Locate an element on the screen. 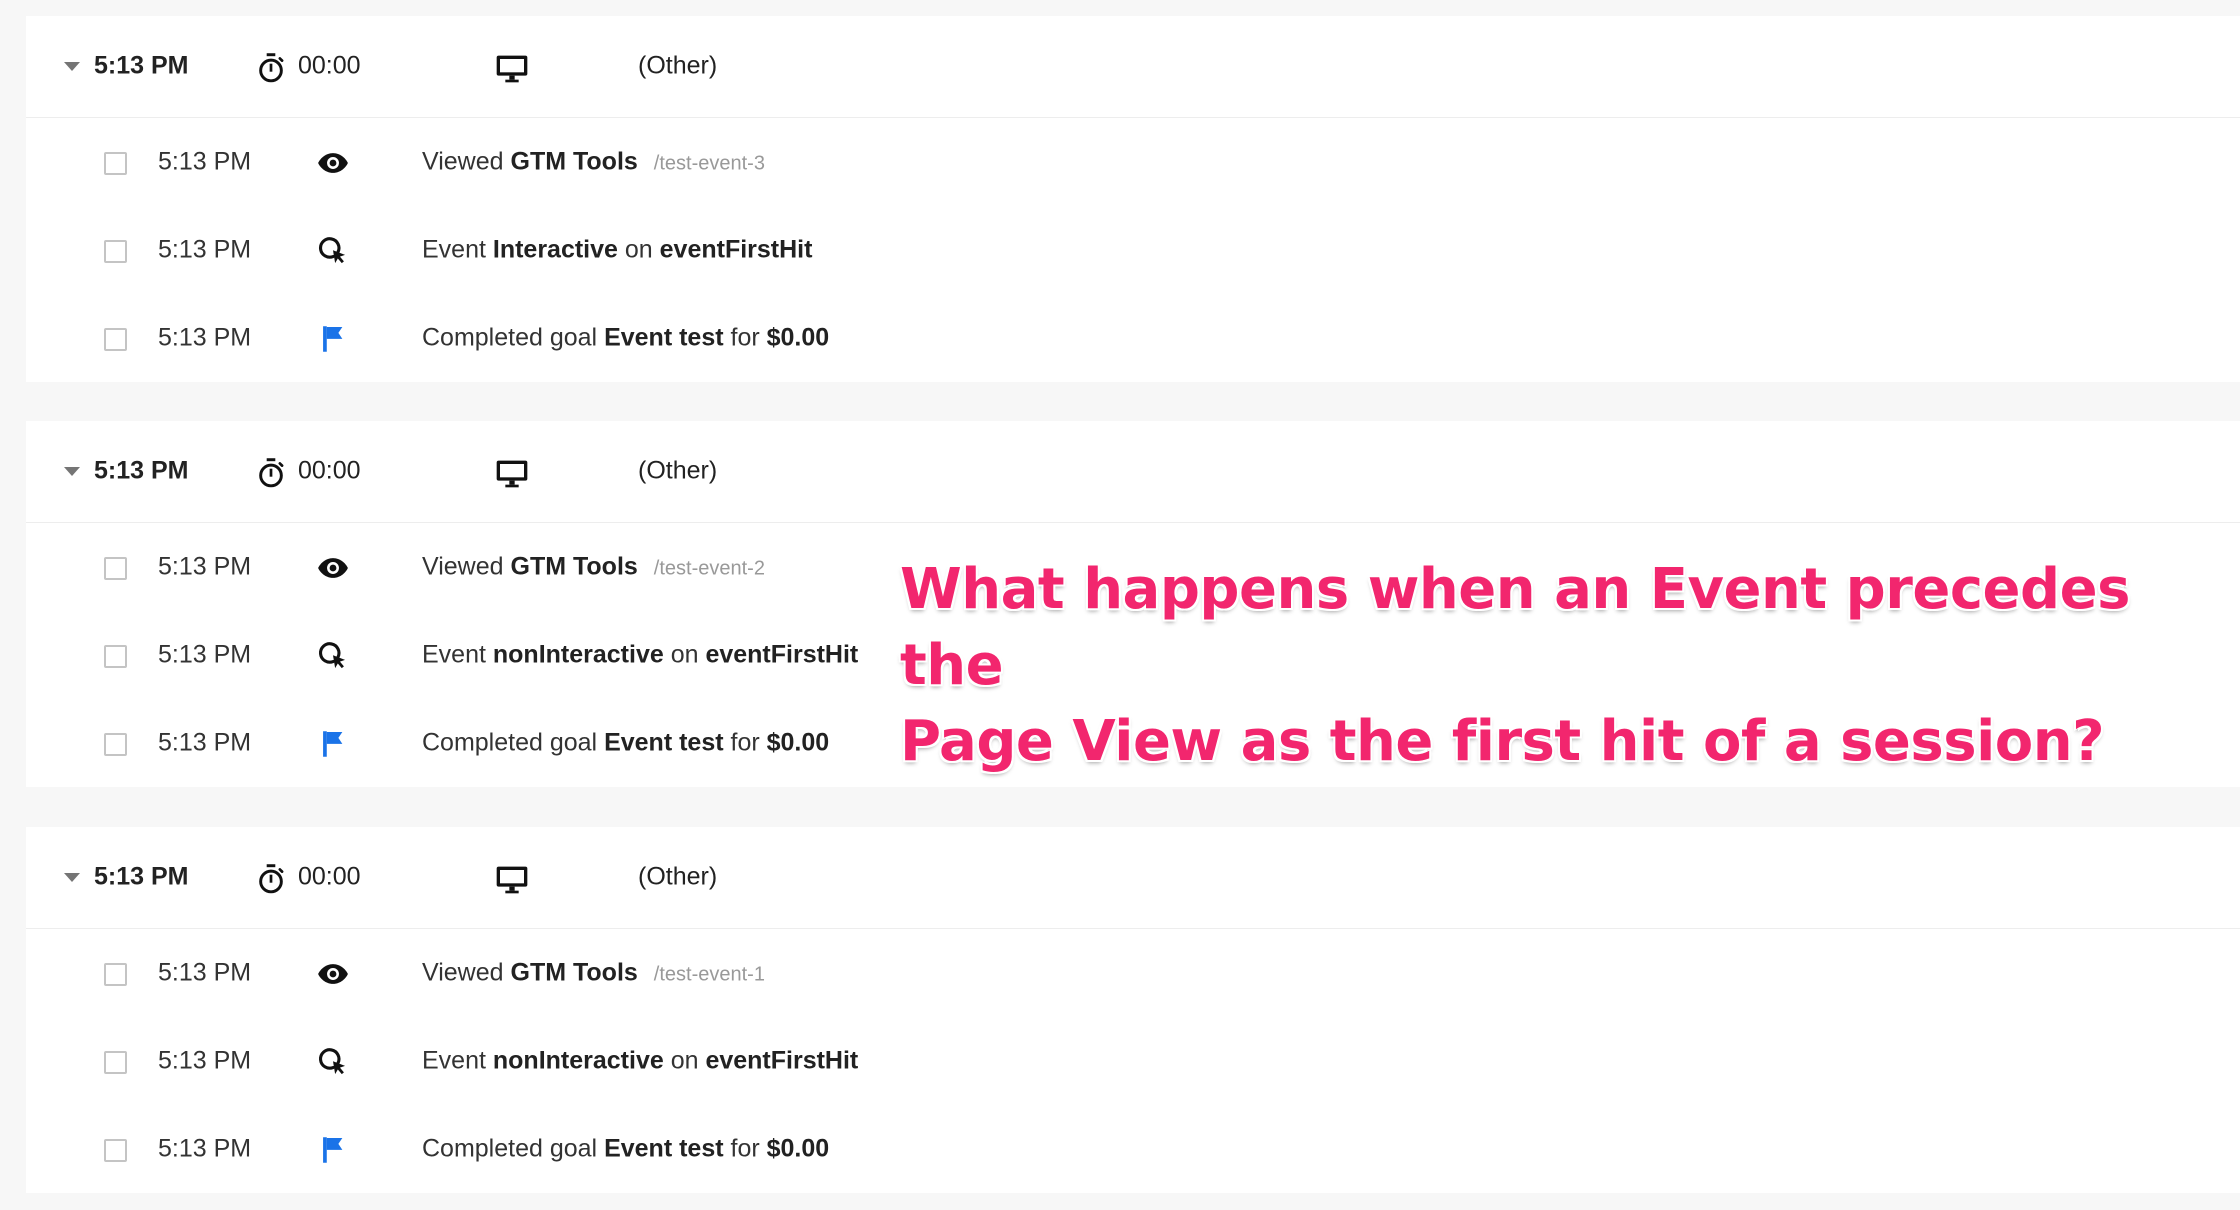 This screenshot has width=2240, height=1210. hit-page-path: /test-event-1 is located at coordinates (709, 974).